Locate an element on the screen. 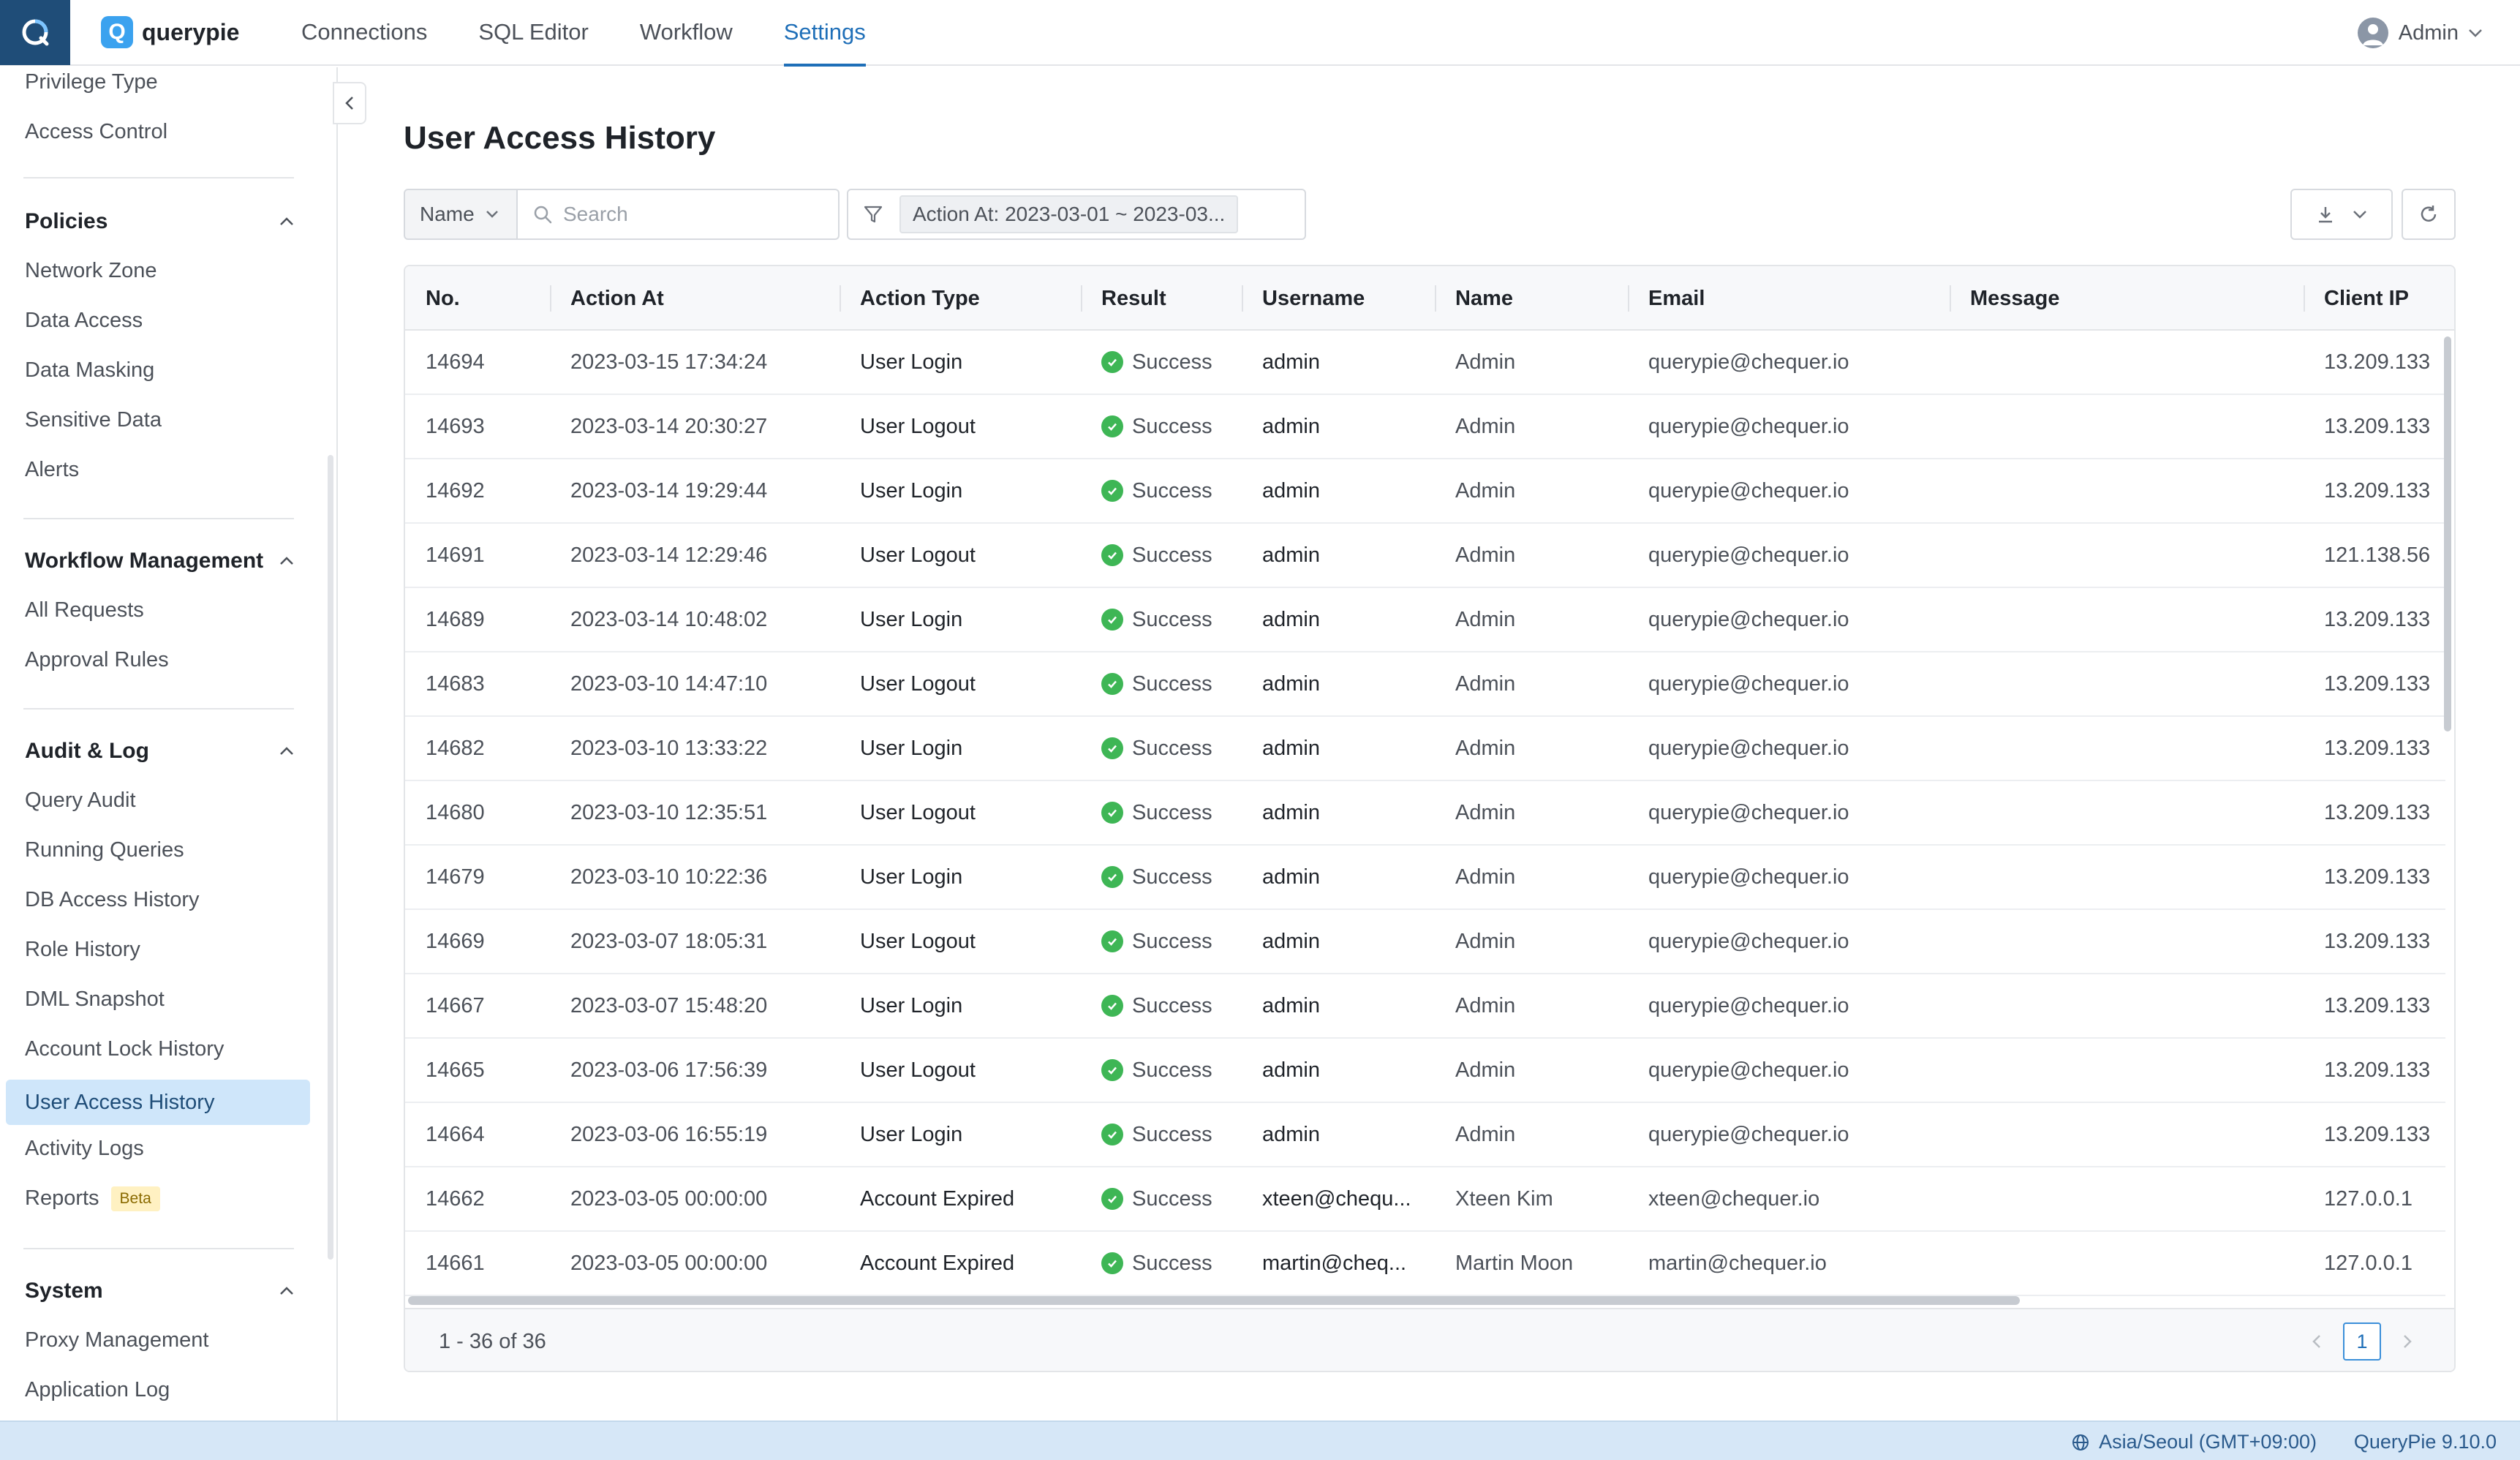 The height and width of the screenshot is (1460, 2520). sidebar-item-running-queries: Running Queries is located at coordinates (104, 850).